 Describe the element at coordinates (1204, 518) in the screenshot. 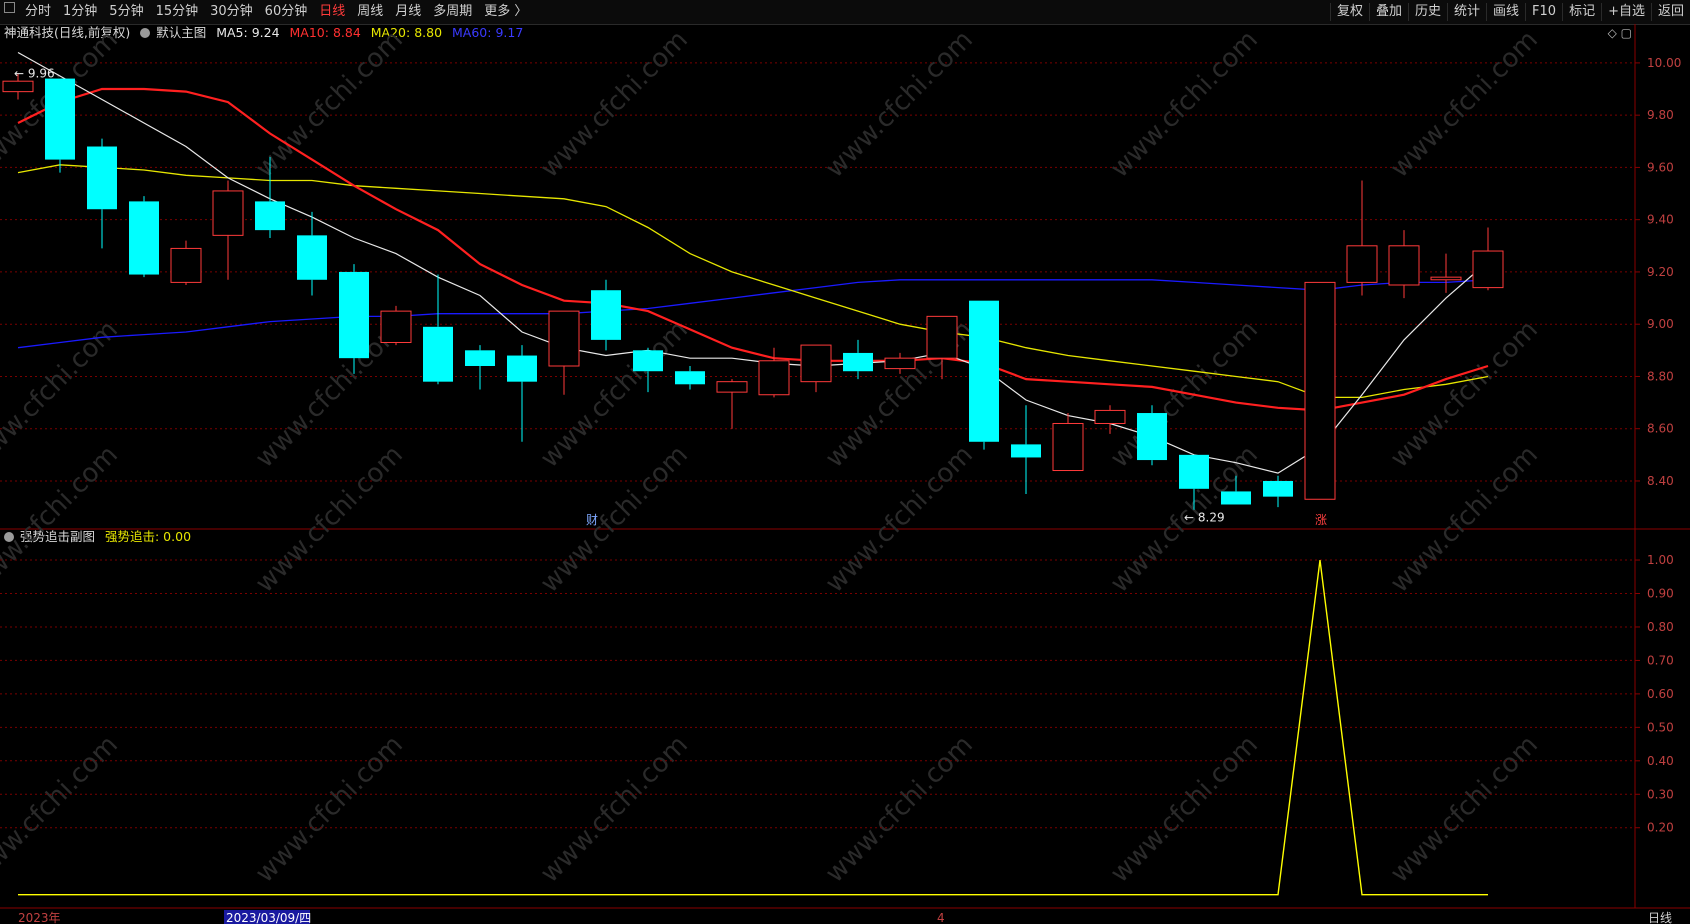

I see `low-price-label: ← 8.29` at that location.